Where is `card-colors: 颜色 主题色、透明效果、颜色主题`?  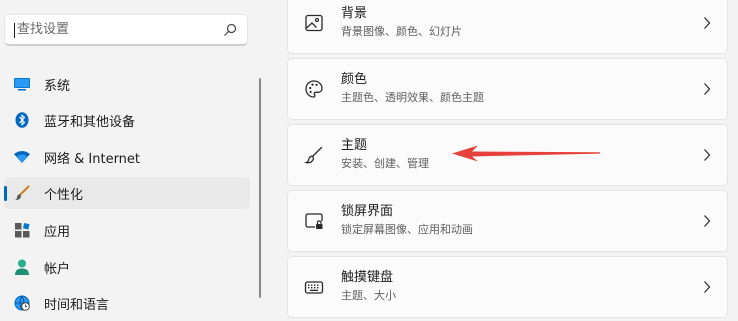
card-colors: 颜色 主题色、透明效果、颜色主题 is located at coordinates (507, 89).